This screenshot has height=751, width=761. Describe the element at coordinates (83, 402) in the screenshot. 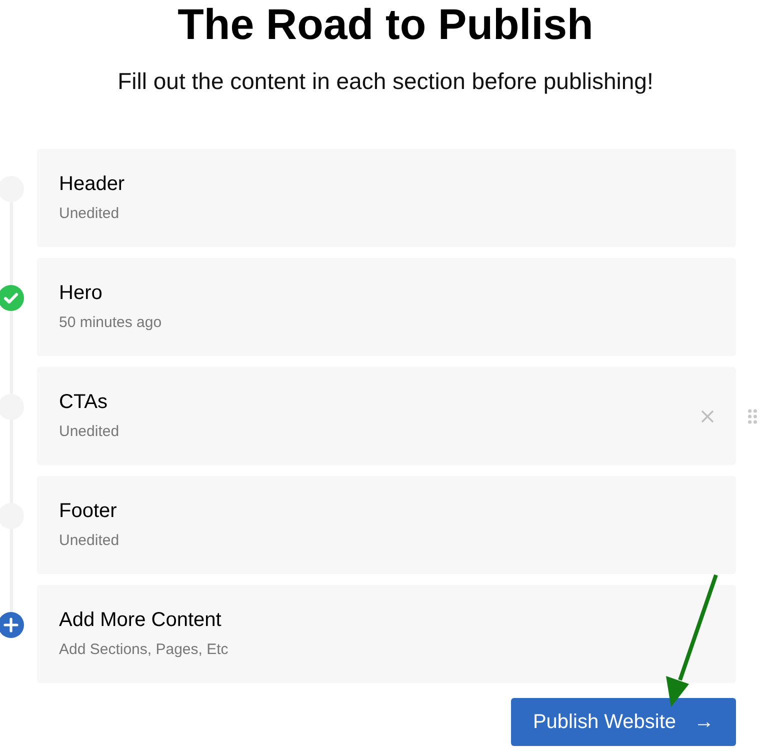

I see `section-title: CTAs` at that location.